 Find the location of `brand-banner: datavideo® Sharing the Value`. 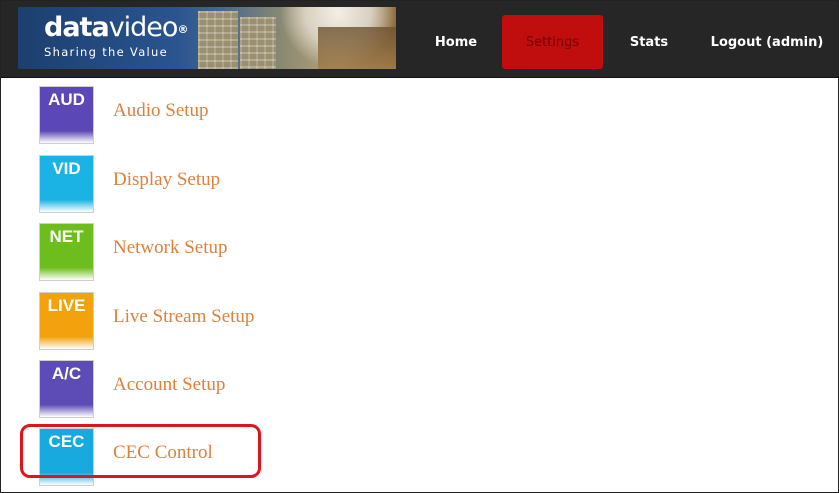

brand-banner: datavideo® Sharing the Value is located at coordinates (207, 38).